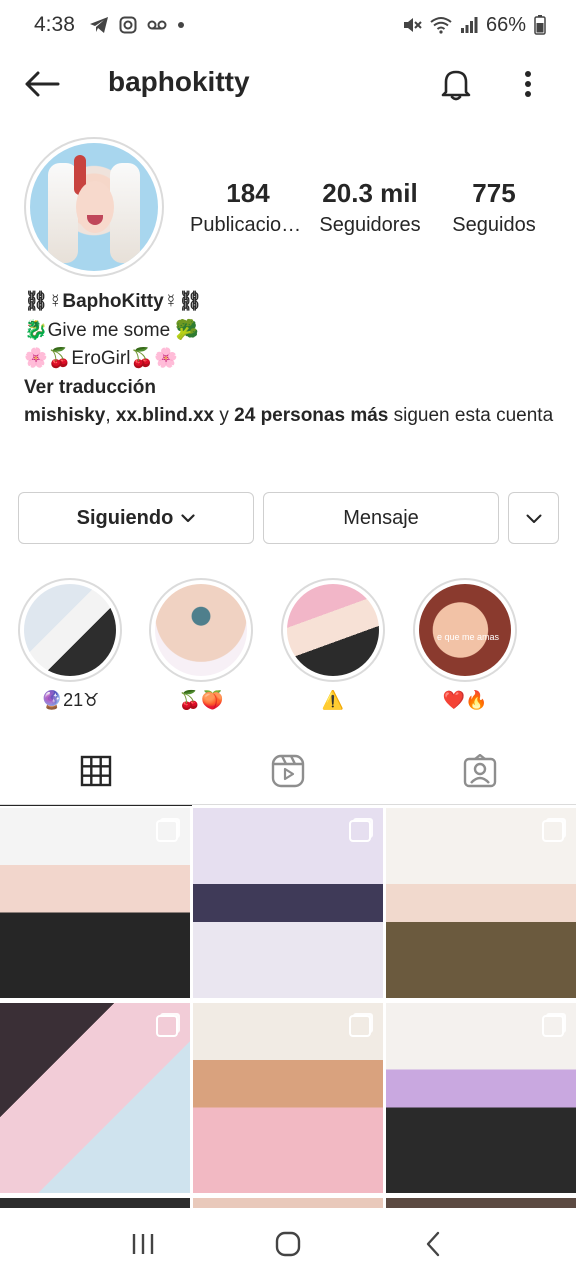 The width and height of the screenshot is (576, 1280). I want to click on profile-tabs, so click(288, 773).